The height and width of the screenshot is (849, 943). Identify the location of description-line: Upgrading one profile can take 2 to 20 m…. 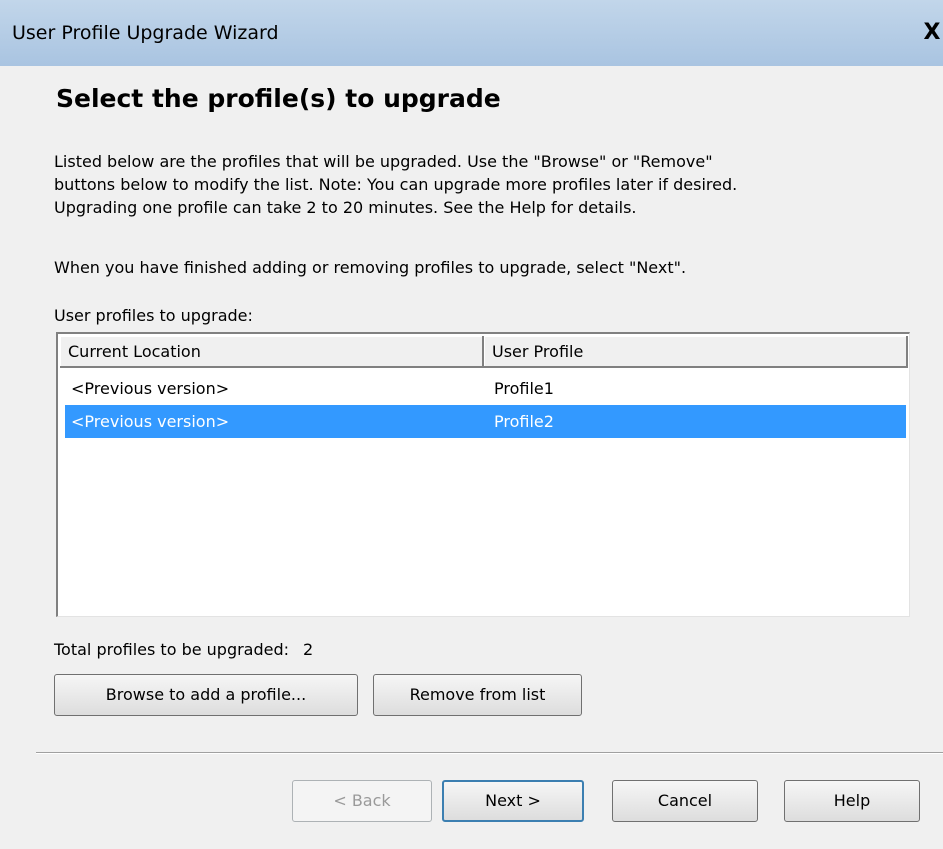
(345, 207).